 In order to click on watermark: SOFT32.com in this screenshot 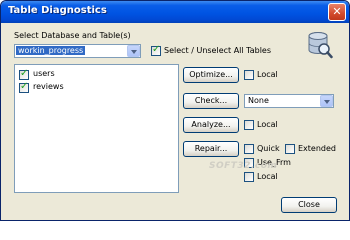, I will do `click(243, 166)`.